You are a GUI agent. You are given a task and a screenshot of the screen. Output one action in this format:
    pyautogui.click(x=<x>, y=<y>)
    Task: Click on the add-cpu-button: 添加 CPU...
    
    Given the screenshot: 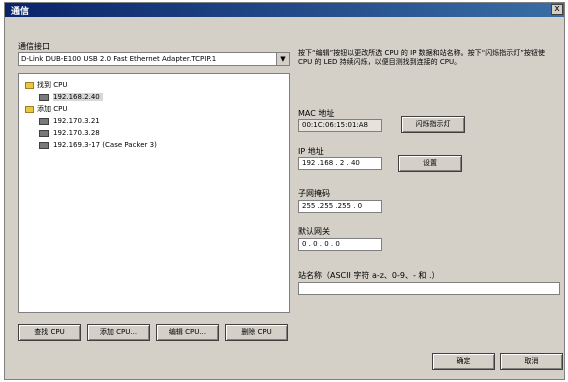 What is the action you would take?
    pyautogui.click(x=118, y=332)
    